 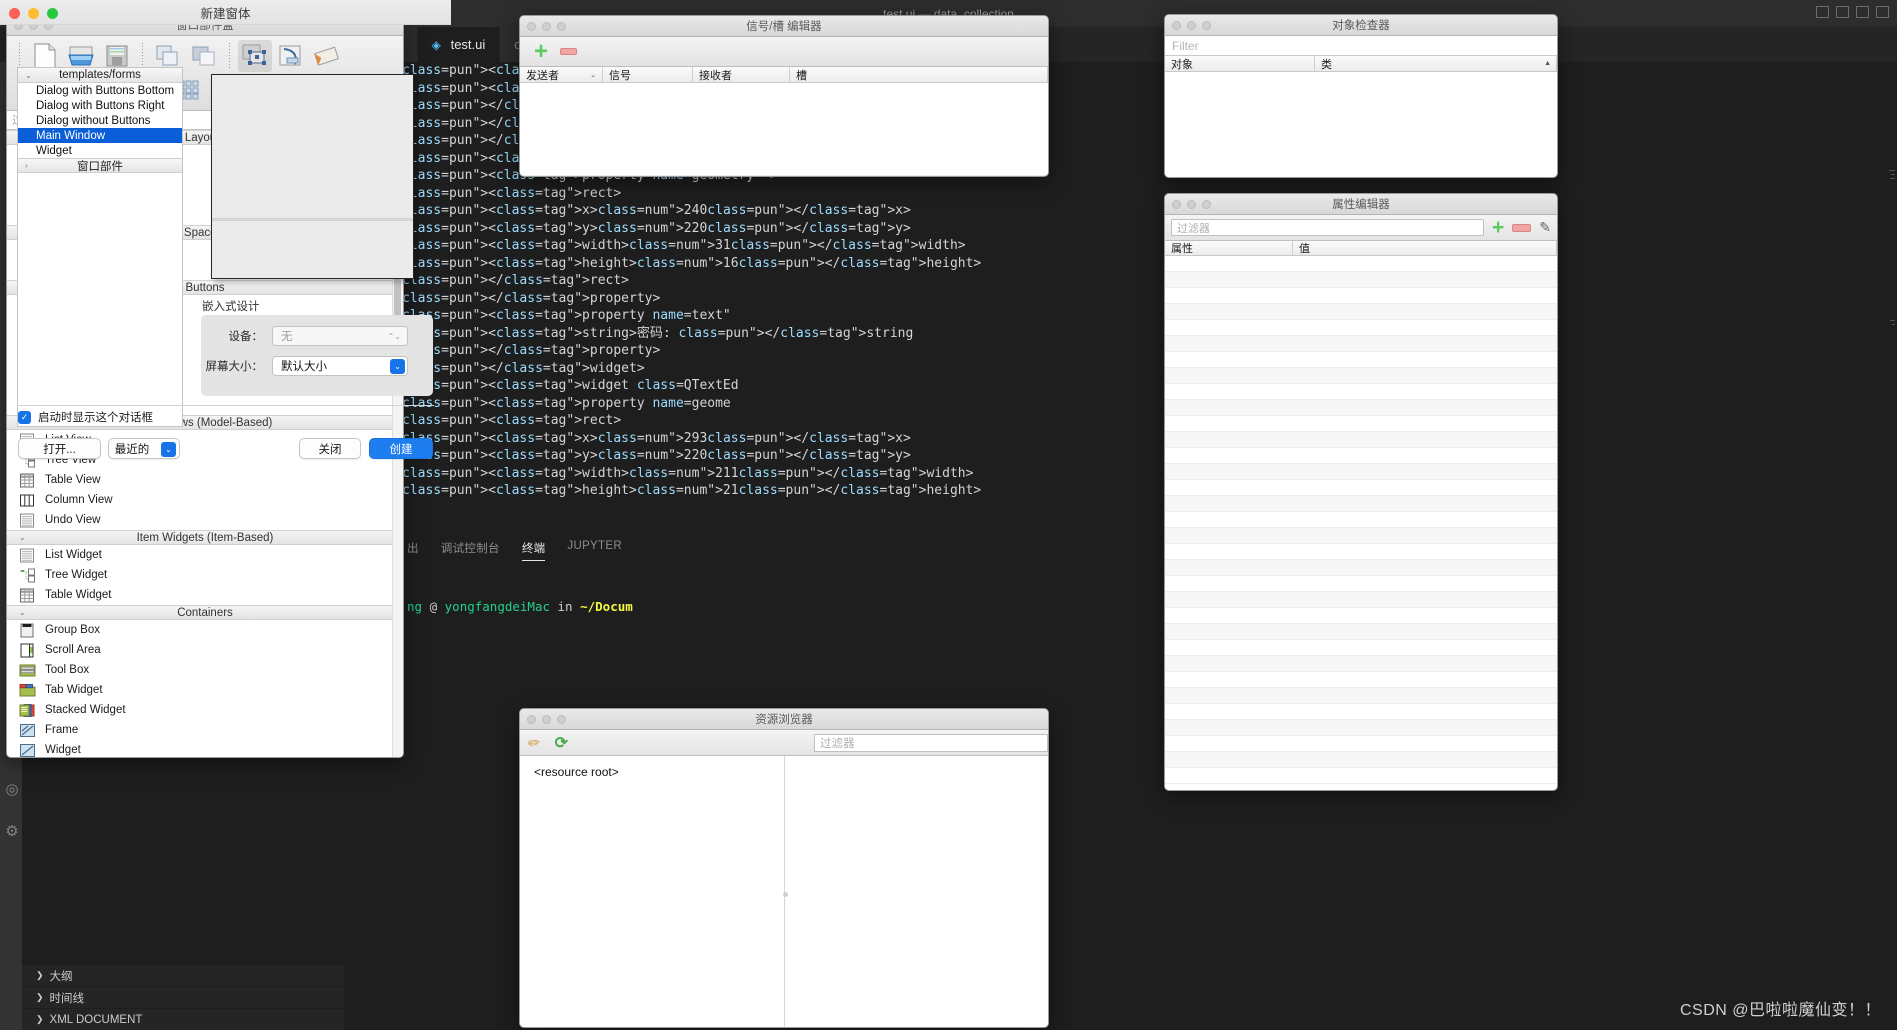 What do you see at coordinates (205, 480) in the screenshot?
I see `widget-item-table-view: Table View` at bounding box center [205, 480].